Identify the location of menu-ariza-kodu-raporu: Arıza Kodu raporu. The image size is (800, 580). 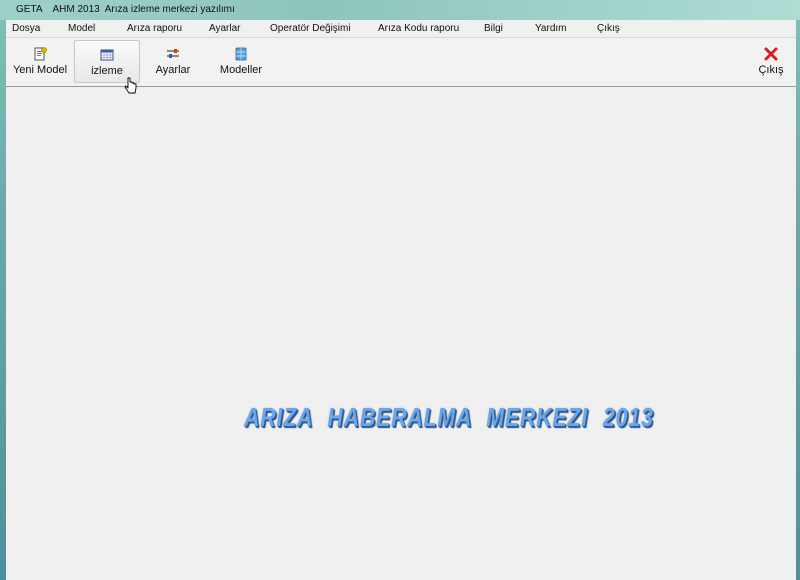
(418, 28).